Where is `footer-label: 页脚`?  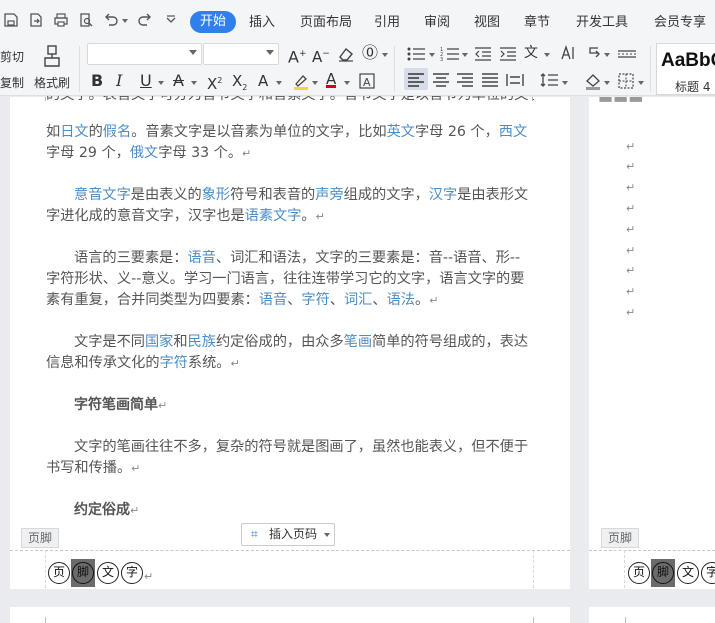 footer-label: 页脚 is located at coordinates (40, 538).